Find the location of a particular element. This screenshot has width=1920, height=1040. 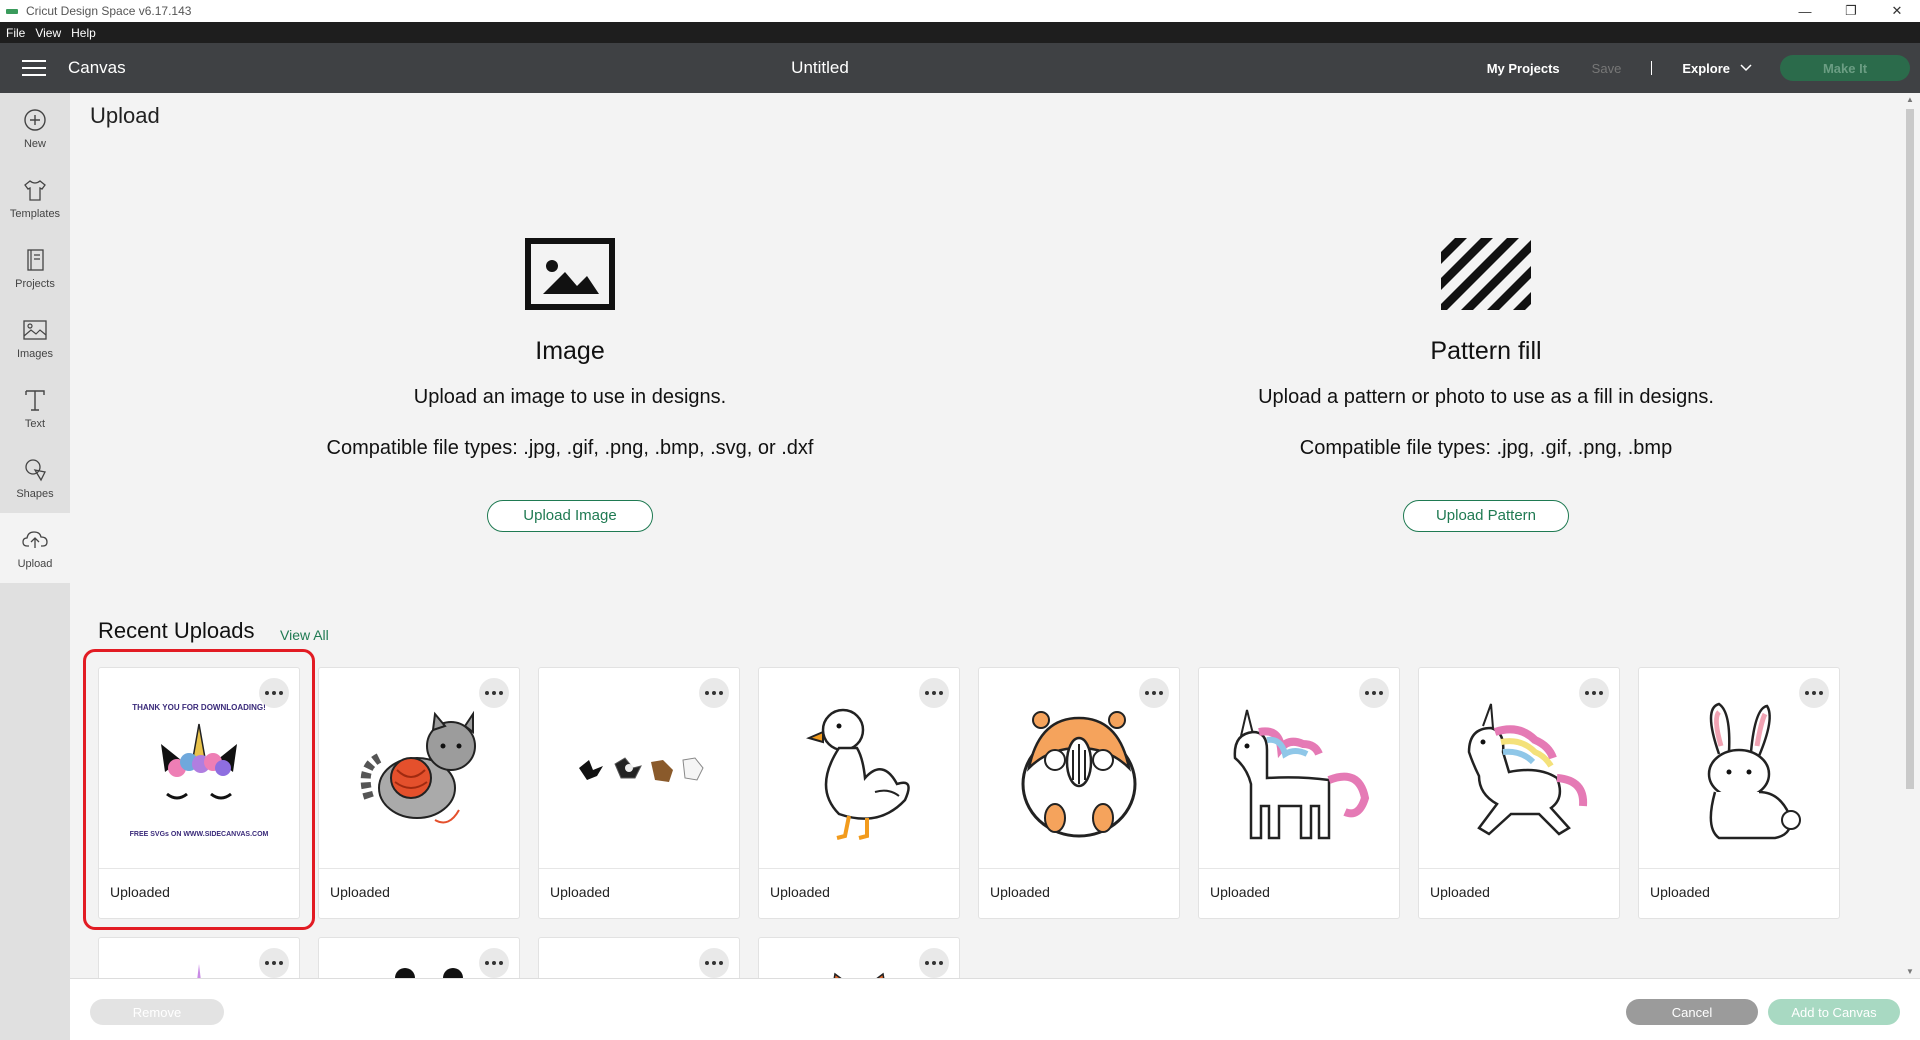

image-file-icon is located at coordinates (570, 274).